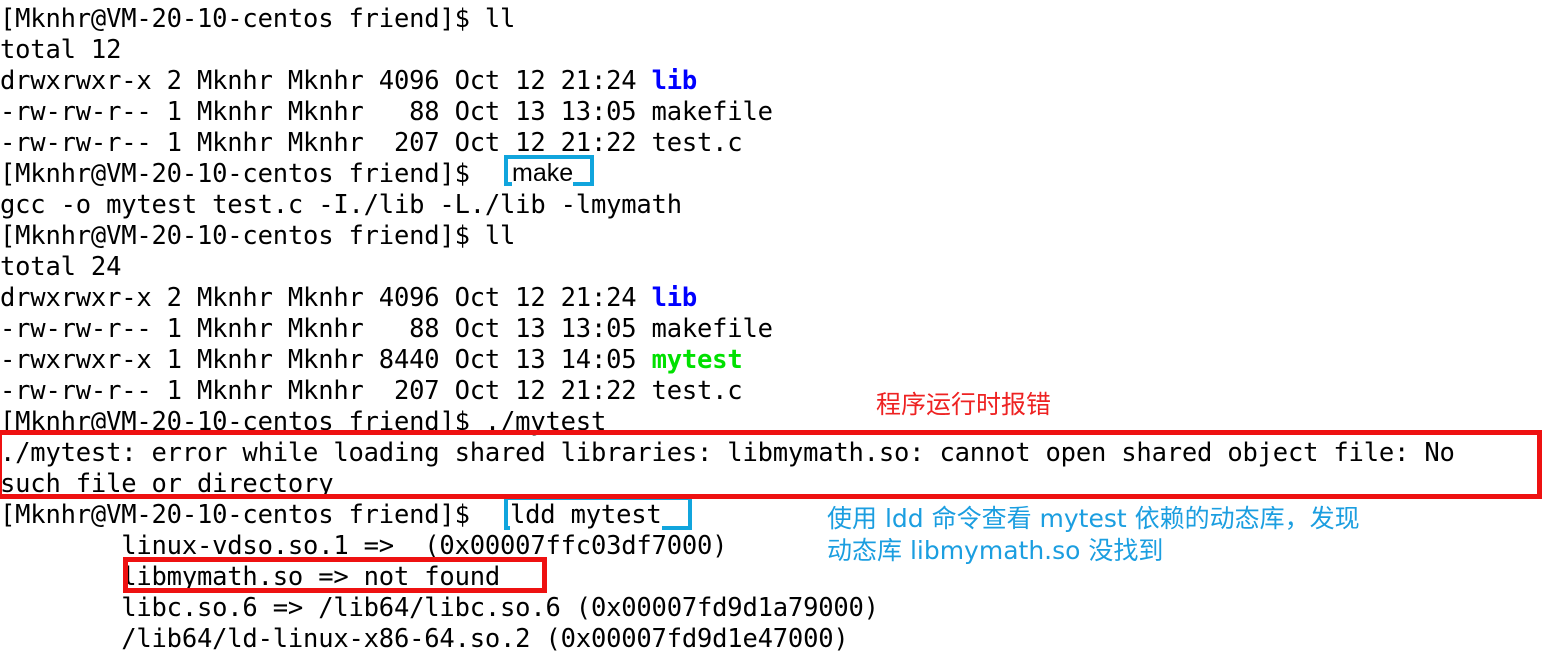 The width and height of the screenshot is (1542, 655). Describe the element at coordinates (771, 422) in the screenshot. I see `terminal-line-prompt-run-mytest: [Mknhr@VM-20-10-centos friend]$ ./mytest` at that location.